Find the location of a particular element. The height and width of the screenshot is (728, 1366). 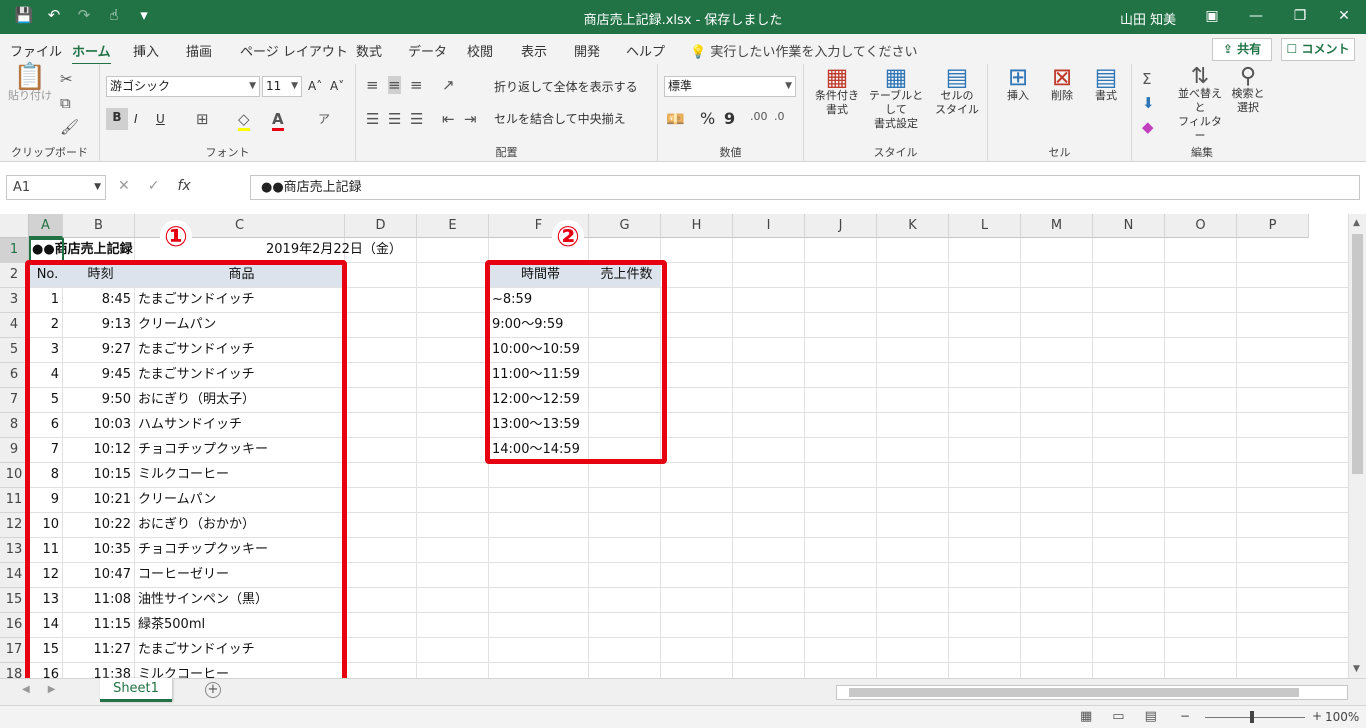

sheet-nav-icon: ◀▶ is located at coordinates (47, 689).